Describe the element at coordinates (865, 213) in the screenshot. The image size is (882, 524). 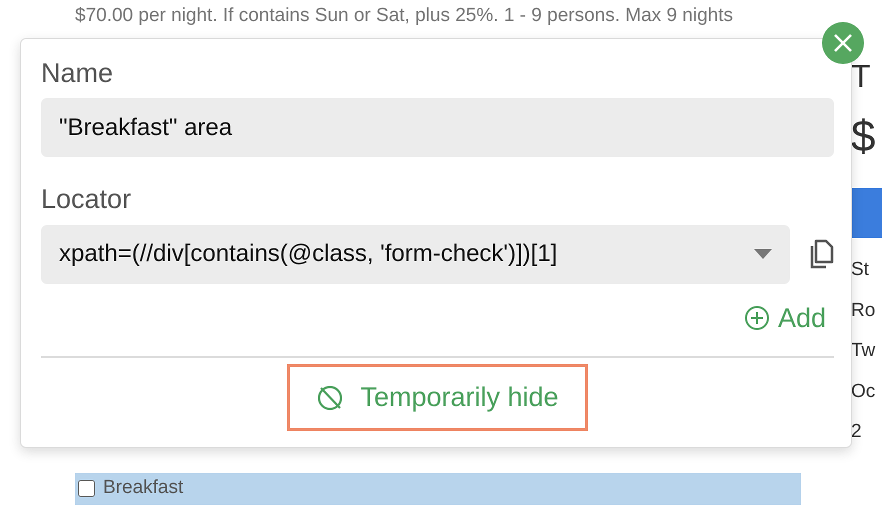
I see `action-button` at that location.